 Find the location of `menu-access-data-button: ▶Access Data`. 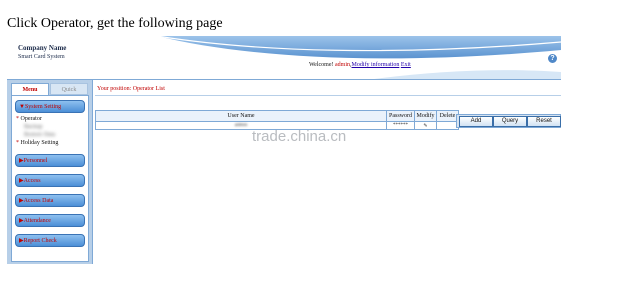

menu-access-data-button: ▶Access Data is located at coordinates (50, 200).